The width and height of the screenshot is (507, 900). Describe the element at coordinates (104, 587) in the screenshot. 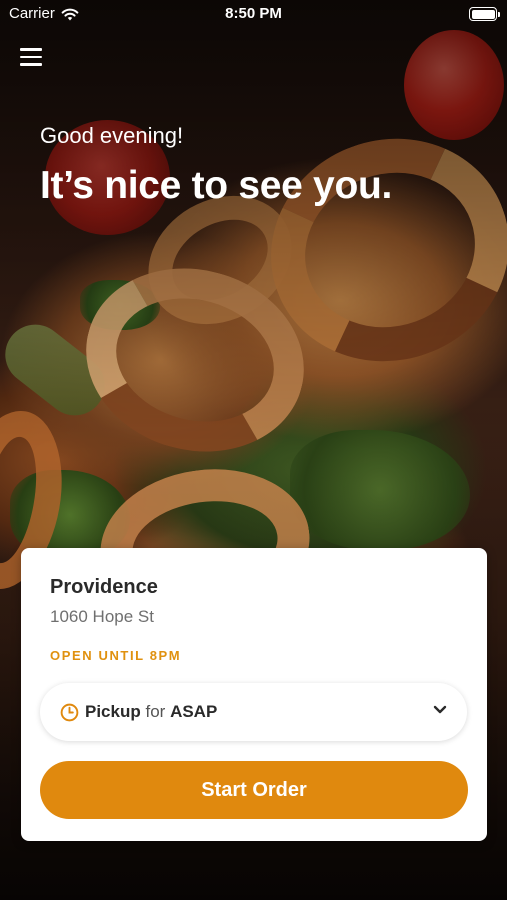

I see `location-name: Providence` at that location.